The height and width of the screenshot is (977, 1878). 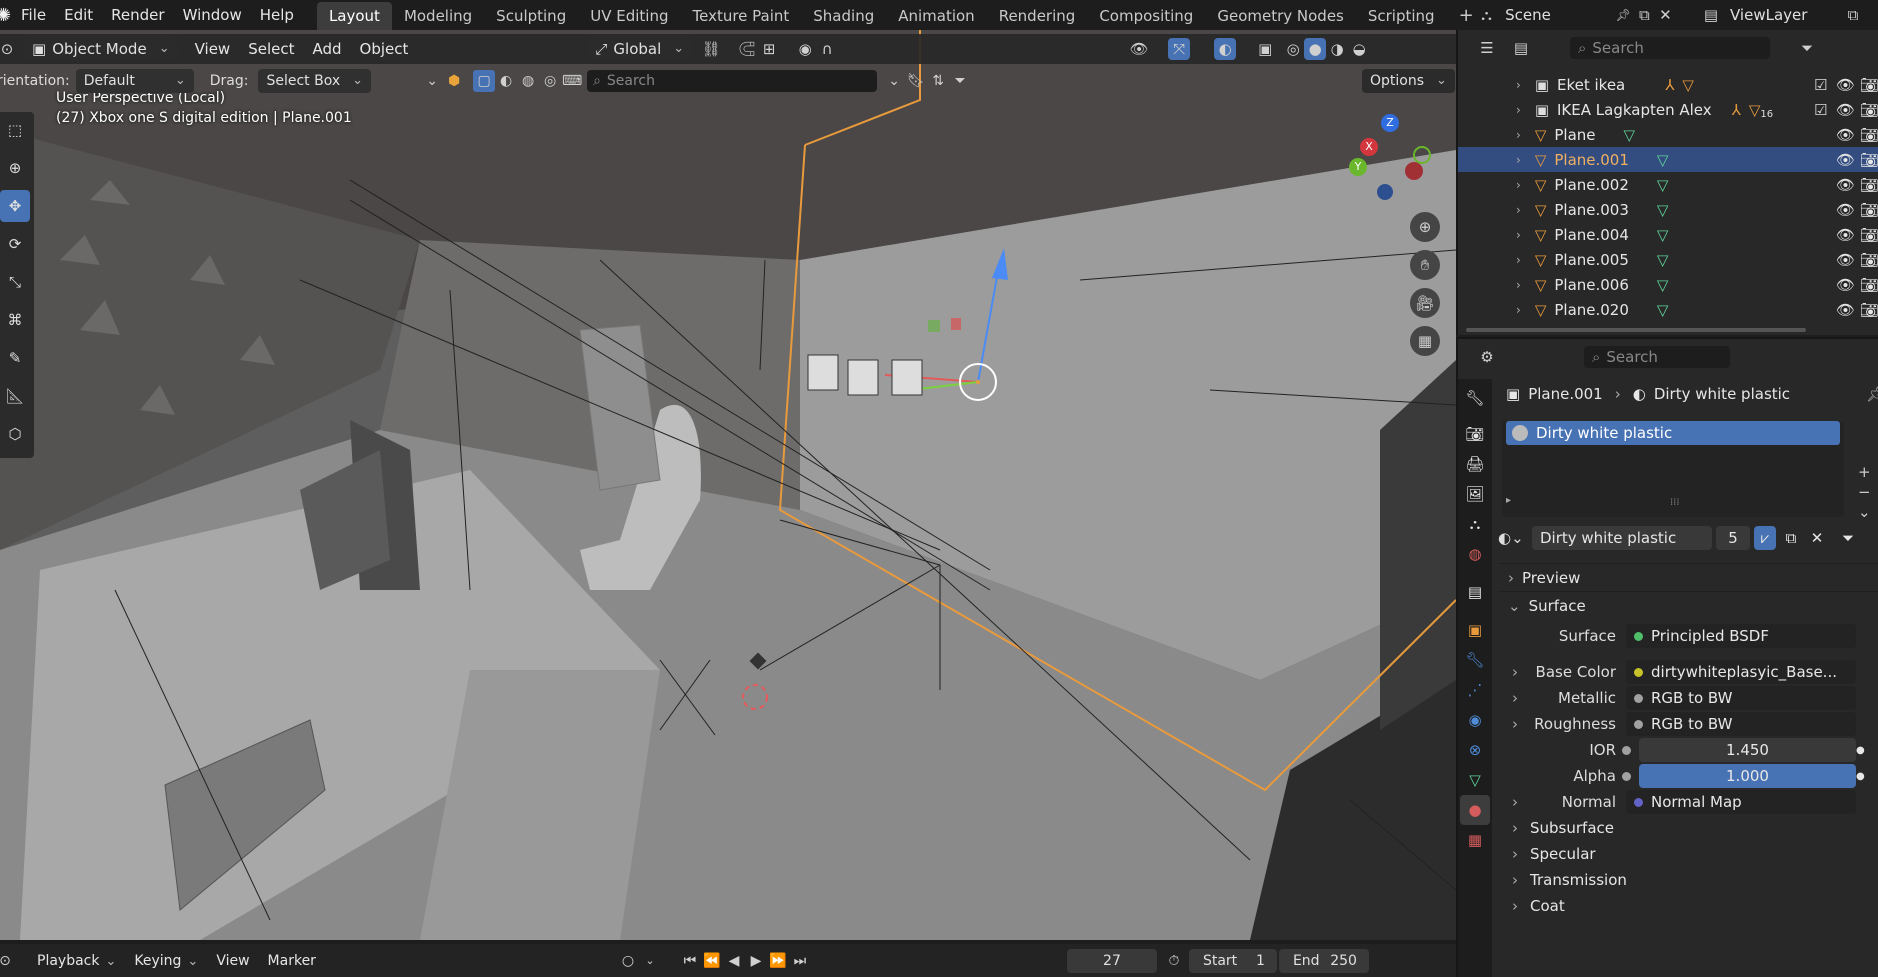 I want to click on surface-shader-field: Principled BSDF, so click(x=1741, y=636).